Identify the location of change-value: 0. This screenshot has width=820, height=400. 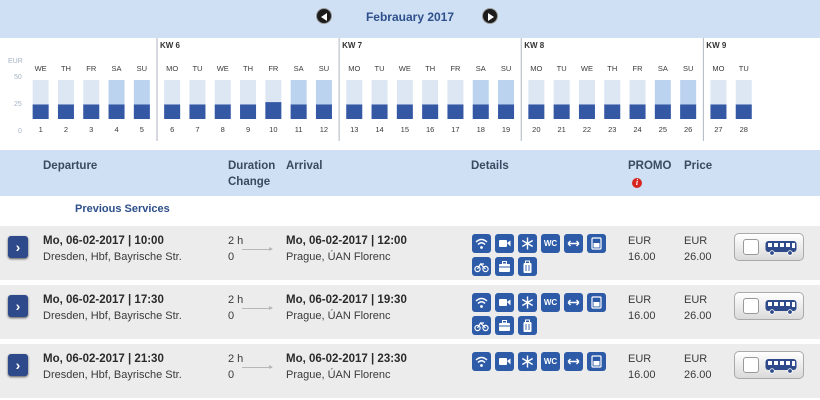
(231, 316).